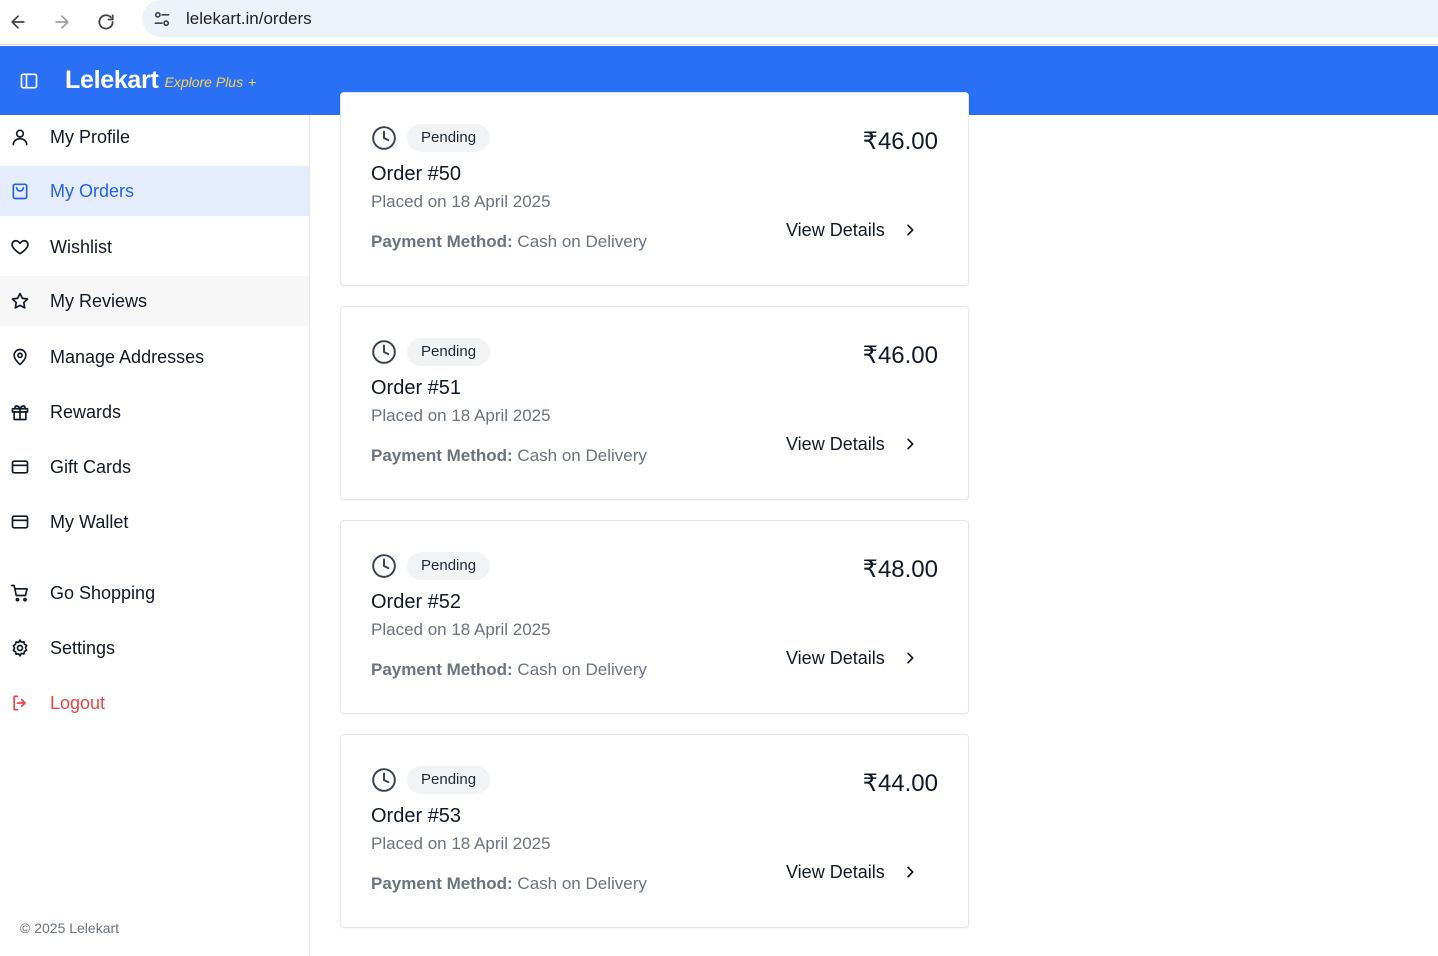 The height and width of the screenshot is (956, 1438). What do you see at coordinates (92, 190) in the screenshot?
I see `sidebar-item-label: My Orders` at bounding box center [92, 190].